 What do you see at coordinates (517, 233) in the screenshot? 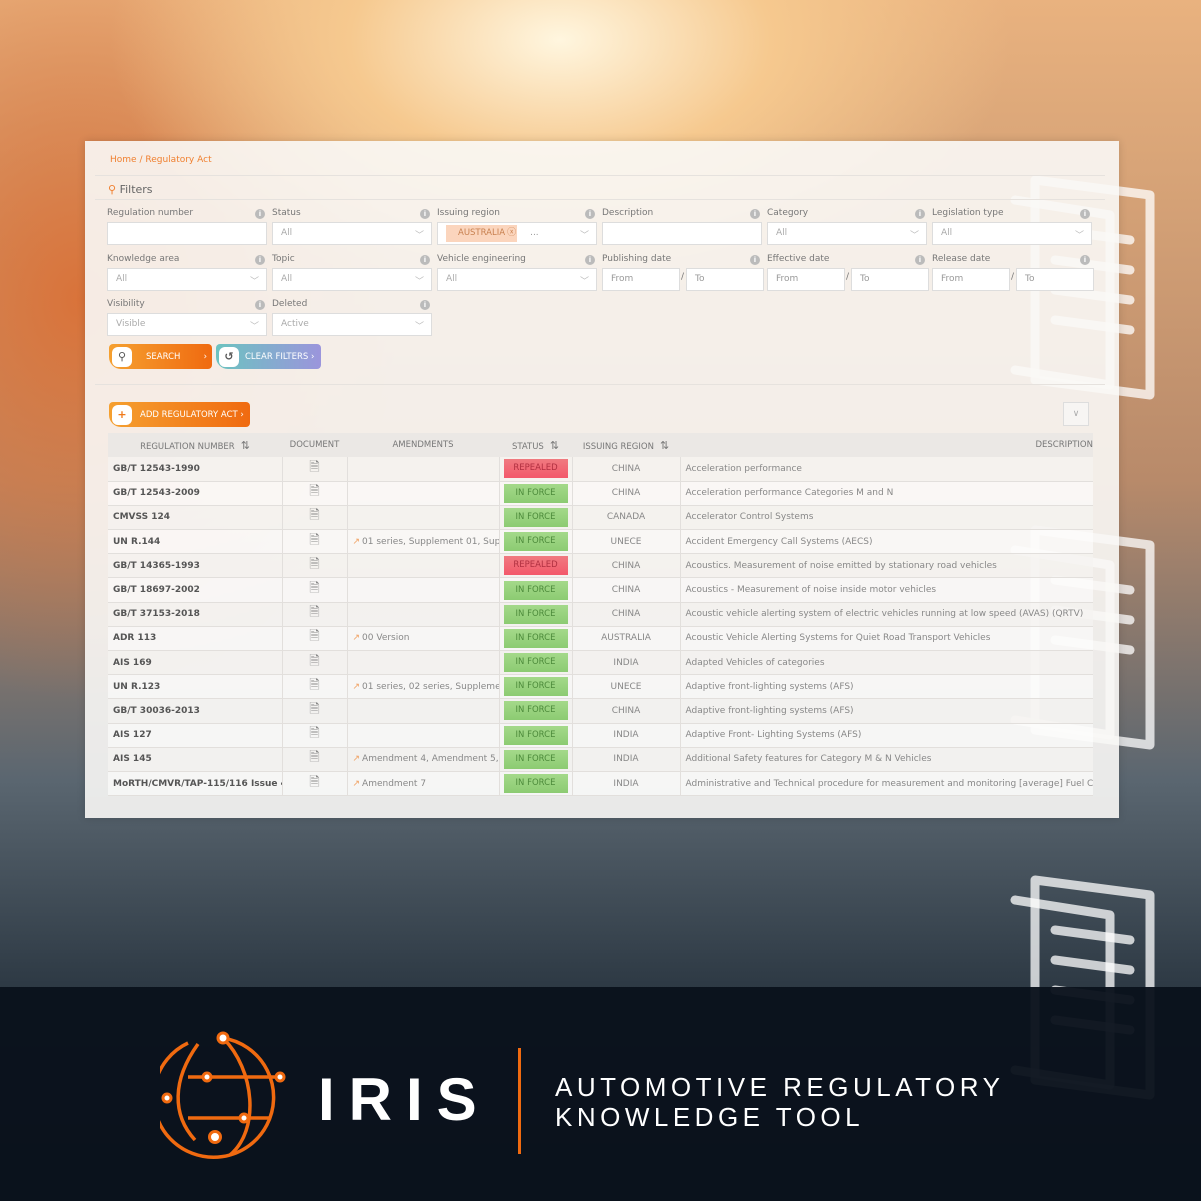
I see `issuing-region-select: AUSTRALIA ⓧ... ﹀` at bounding box center [517, 233].